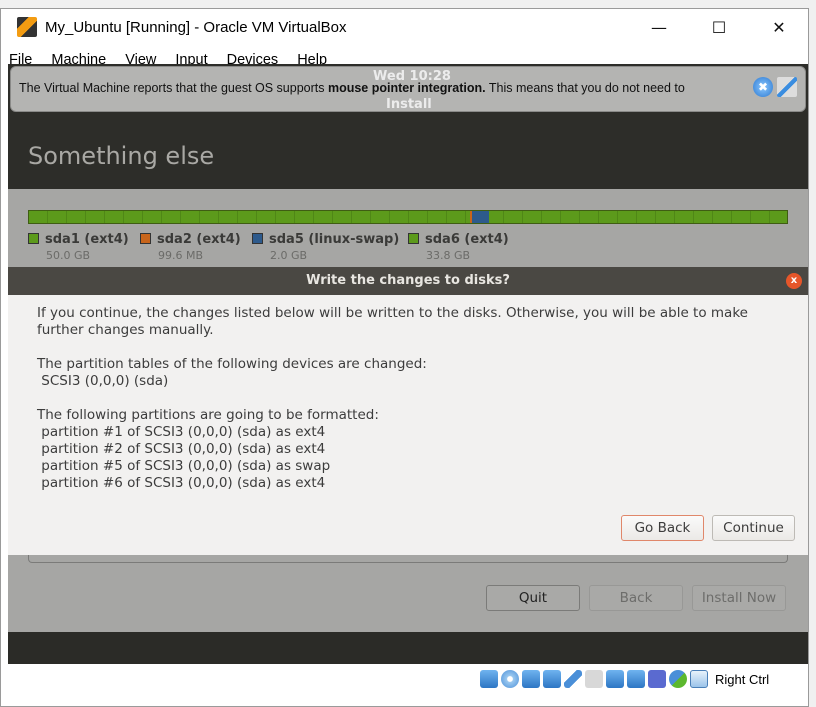 This screenshot has width=816, height=707. What do you see at coordinates (753, 528) in the screenshot?
I see `continue-button: Continue` at bounding box center [753, 528].